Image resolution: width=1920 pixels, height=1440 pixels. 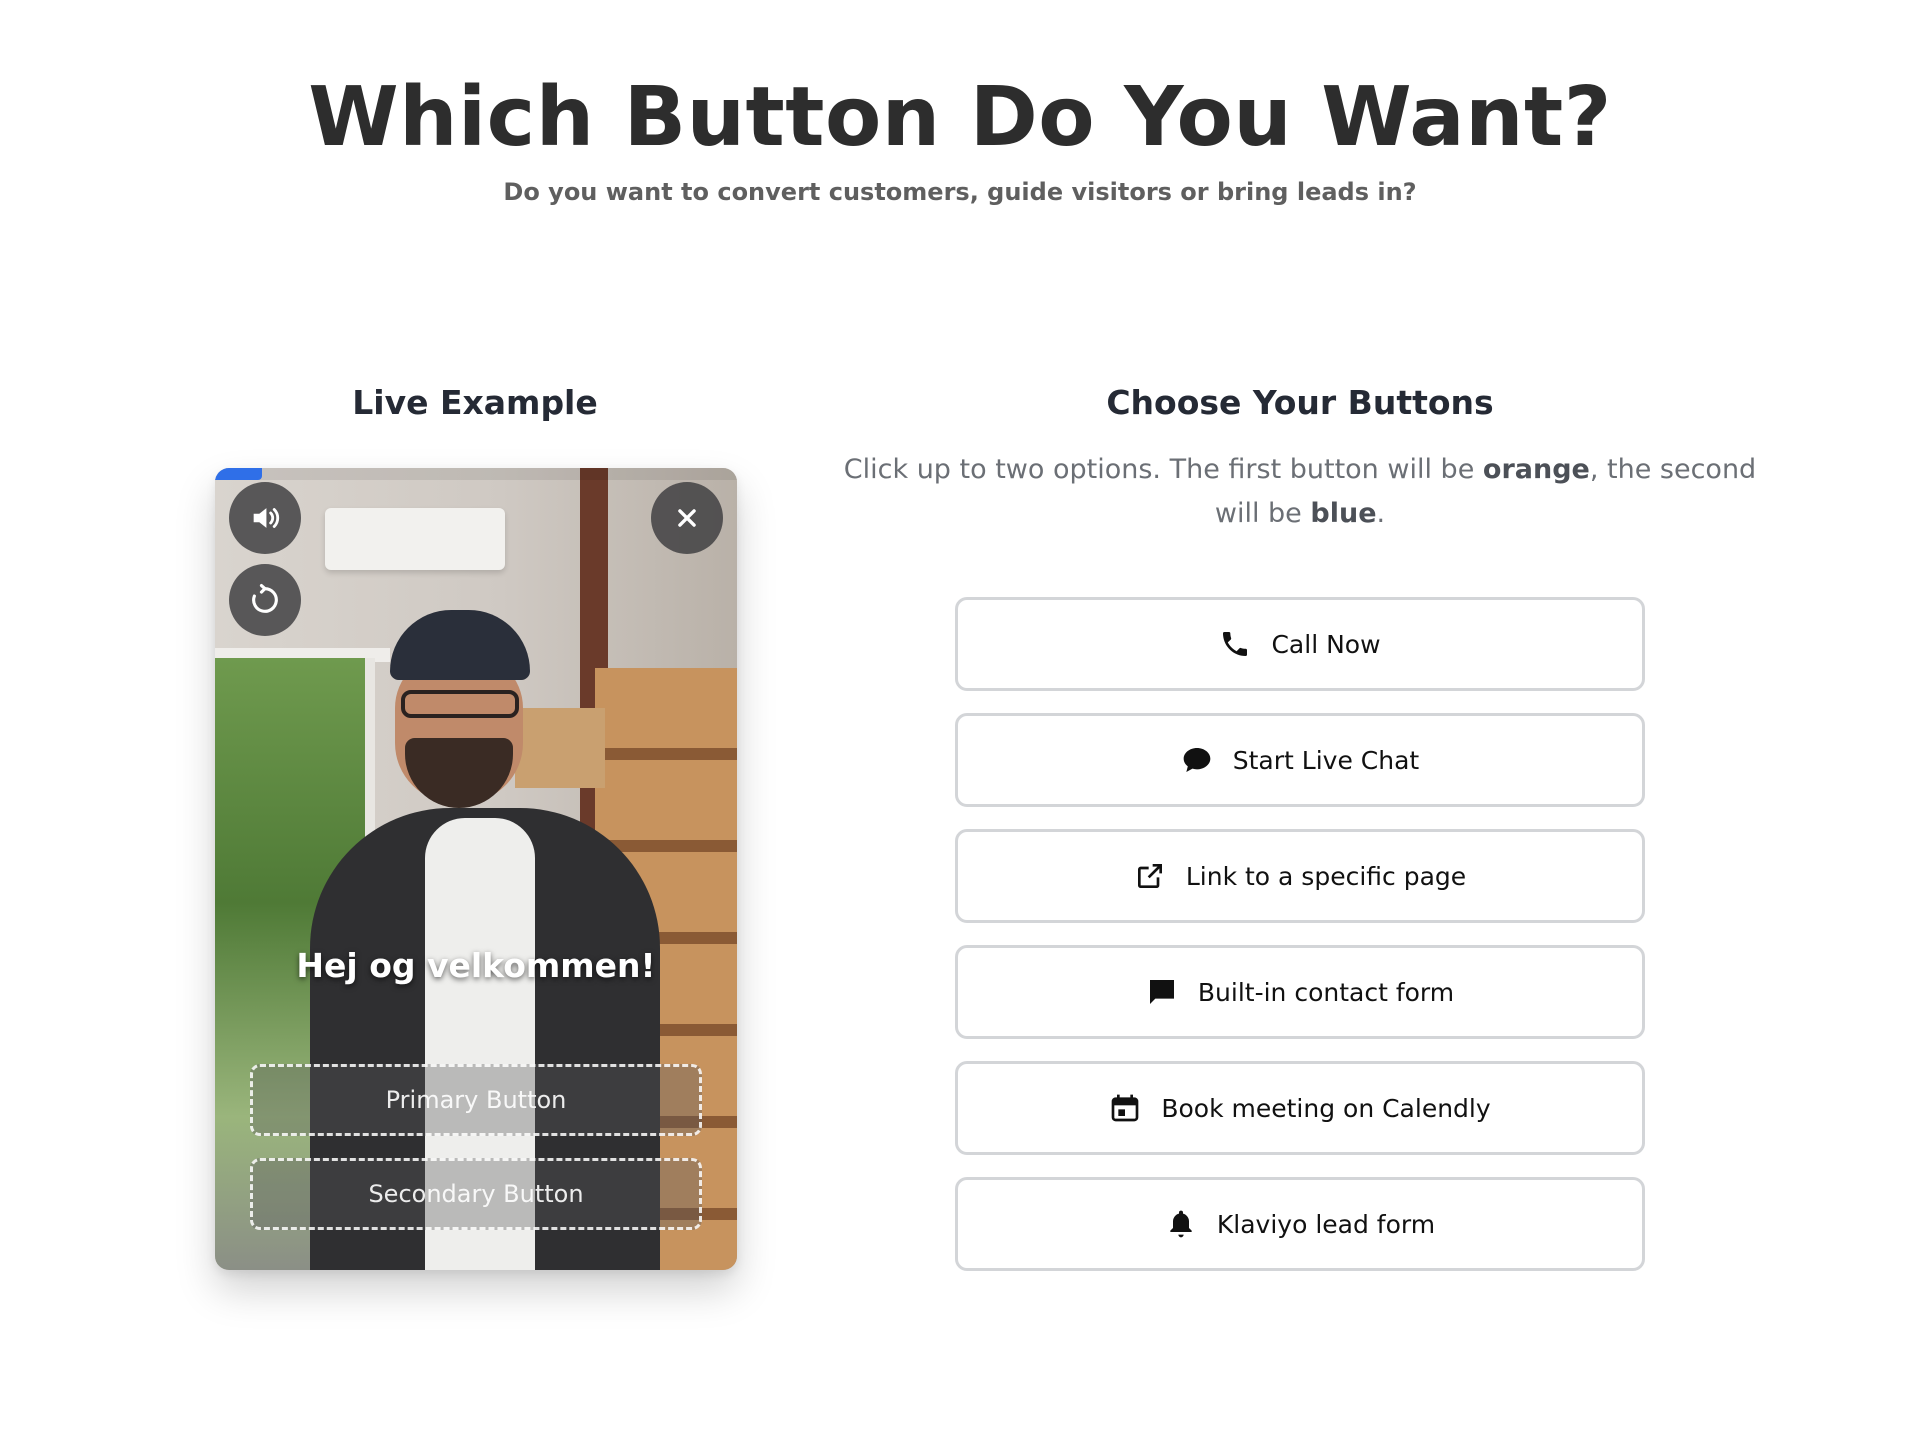 I want to click on calendar-icon, so click(x=1125, y=1108).